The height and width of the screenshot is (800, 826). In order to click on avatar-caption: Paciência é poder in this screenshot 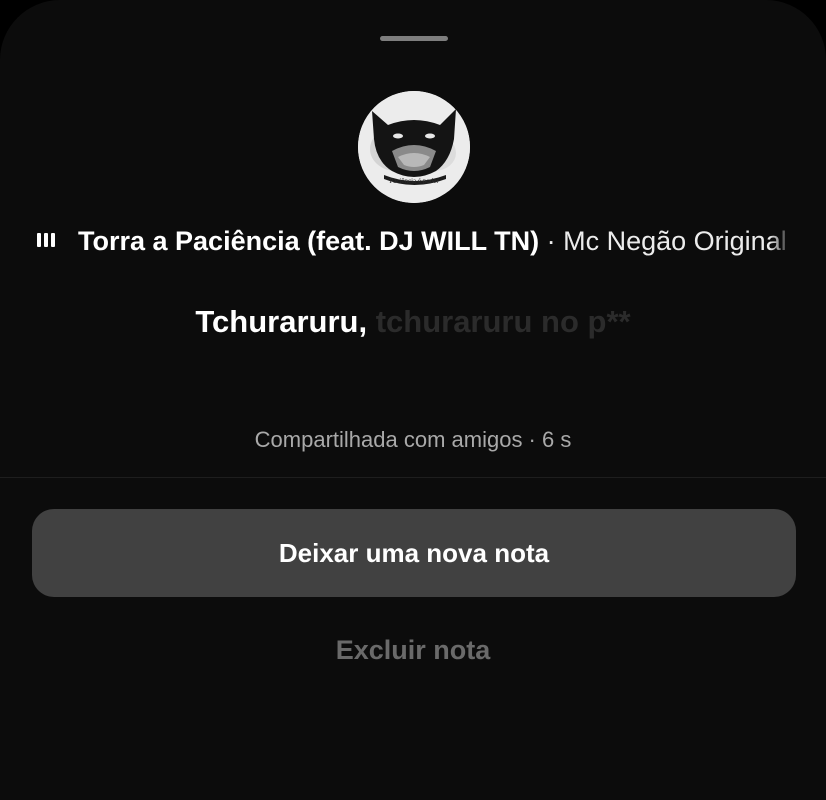, I will do `click(414, 181)`.